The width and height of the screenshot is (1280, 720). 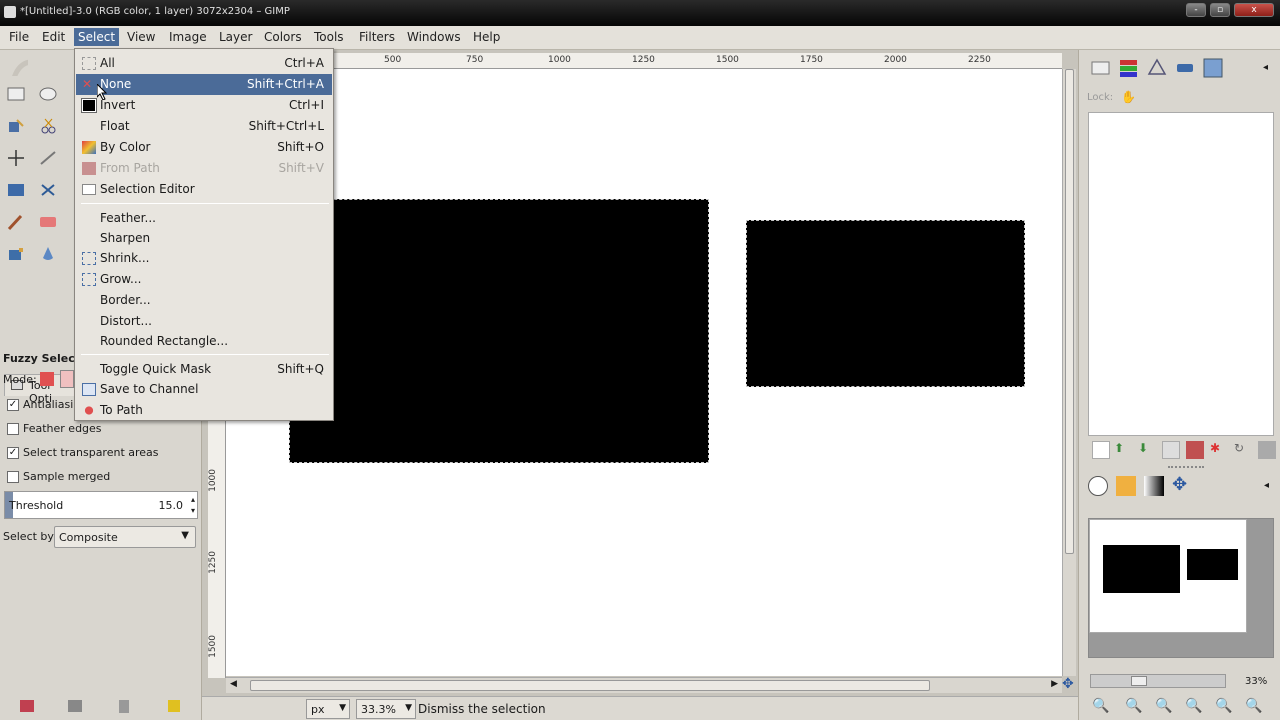 I want to click on navigation-tab-icon: ✥, so click(x=1181, y=484).